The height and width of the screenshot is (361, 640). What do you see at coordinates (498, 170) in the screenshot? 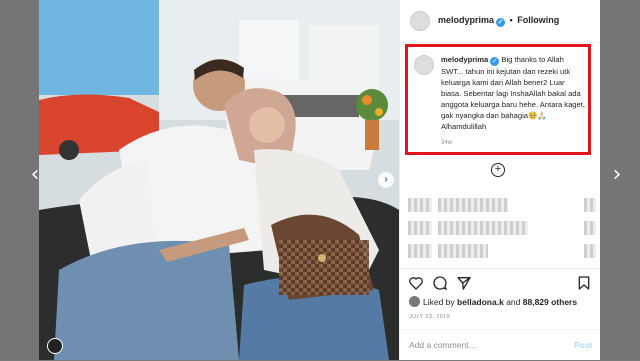
I see `load-more-comments-icon: +` at bounding box center [498, 170].